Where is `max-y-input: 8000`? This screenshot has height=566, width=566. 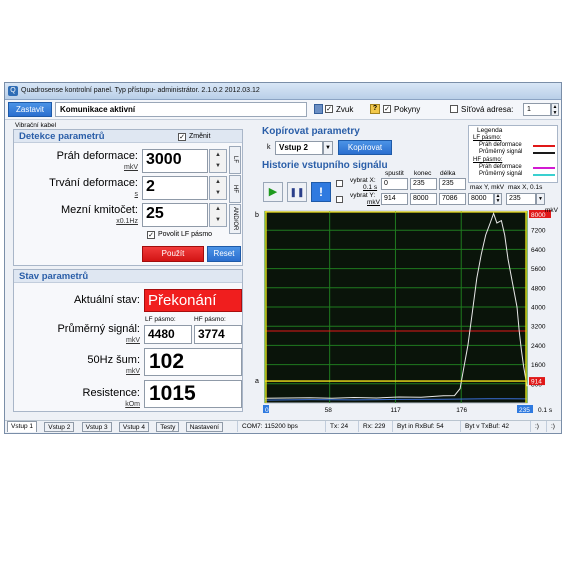 max-y-input: 8000 is located at coordinates (481, 199).